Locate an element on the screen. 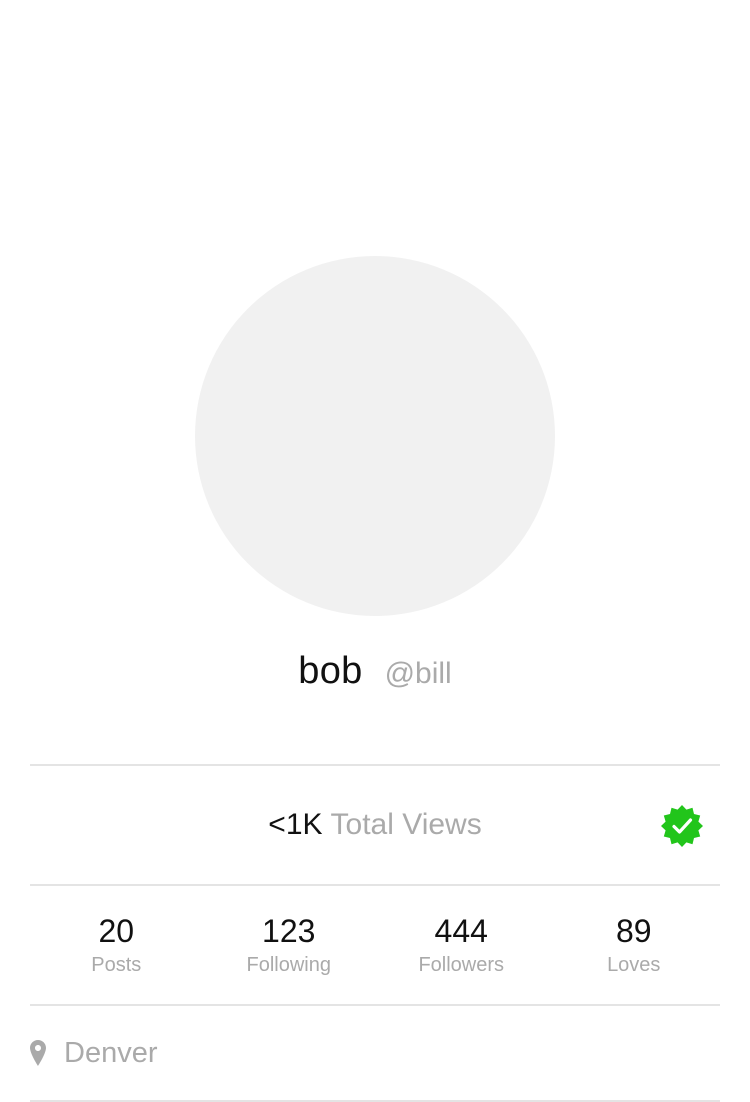  location-text: Denver is located at coordinates (111, 1052).